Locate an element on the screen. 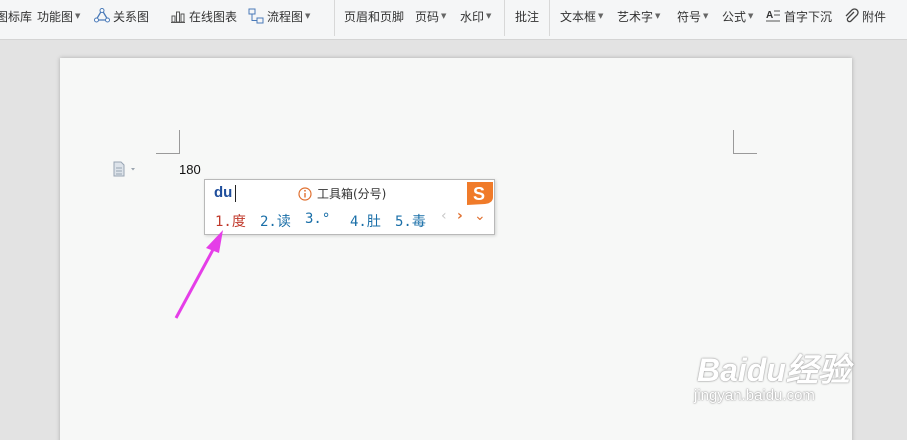 The image size is (907, 440). paragraph-handle is located at coordinates (127, 169).